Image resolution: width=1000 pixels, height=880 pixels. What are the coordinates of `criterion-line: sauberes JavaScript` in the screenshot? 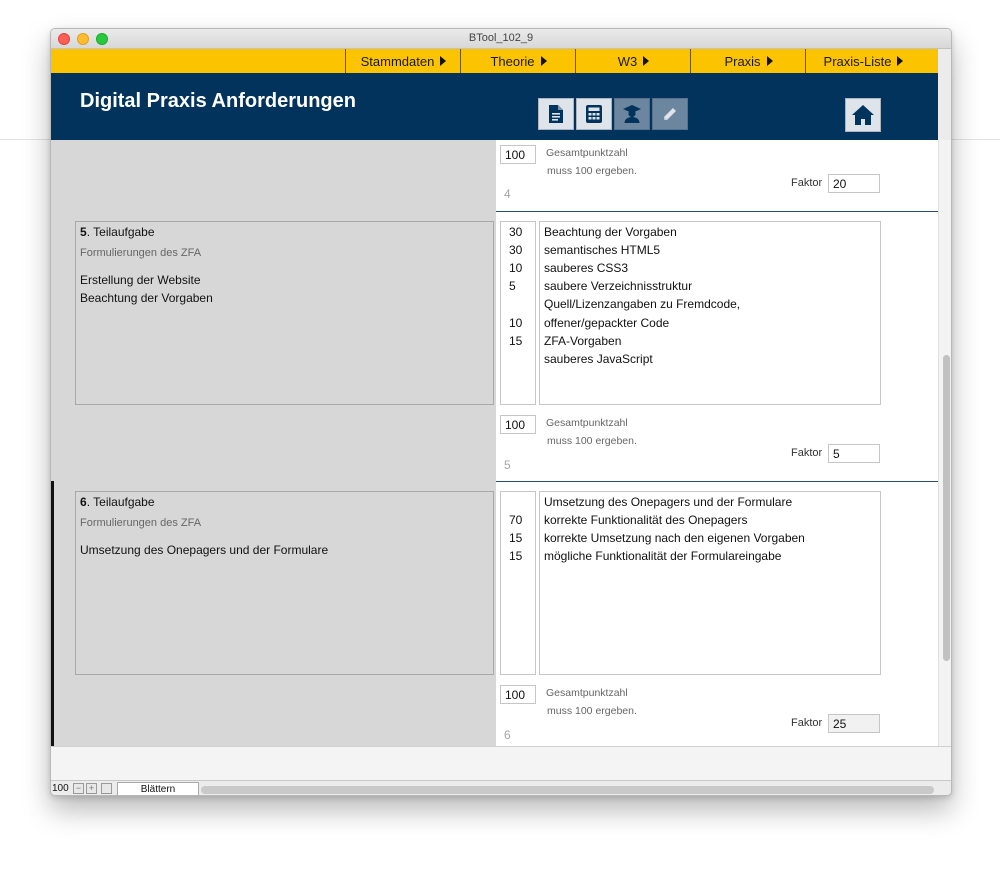 It's located at (598, 359).